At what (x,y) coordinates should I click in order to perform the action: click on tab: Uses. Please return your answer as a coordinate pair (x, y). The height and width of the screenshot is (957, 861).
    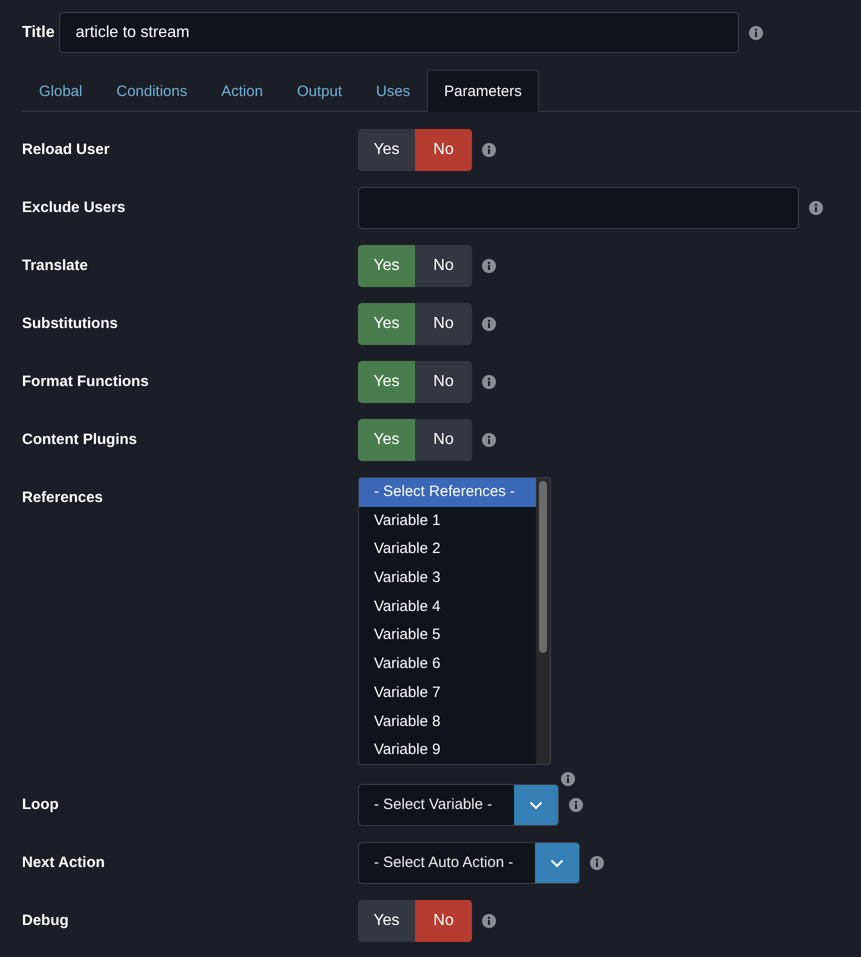
    Looking at the image, I should click on (393, 91).